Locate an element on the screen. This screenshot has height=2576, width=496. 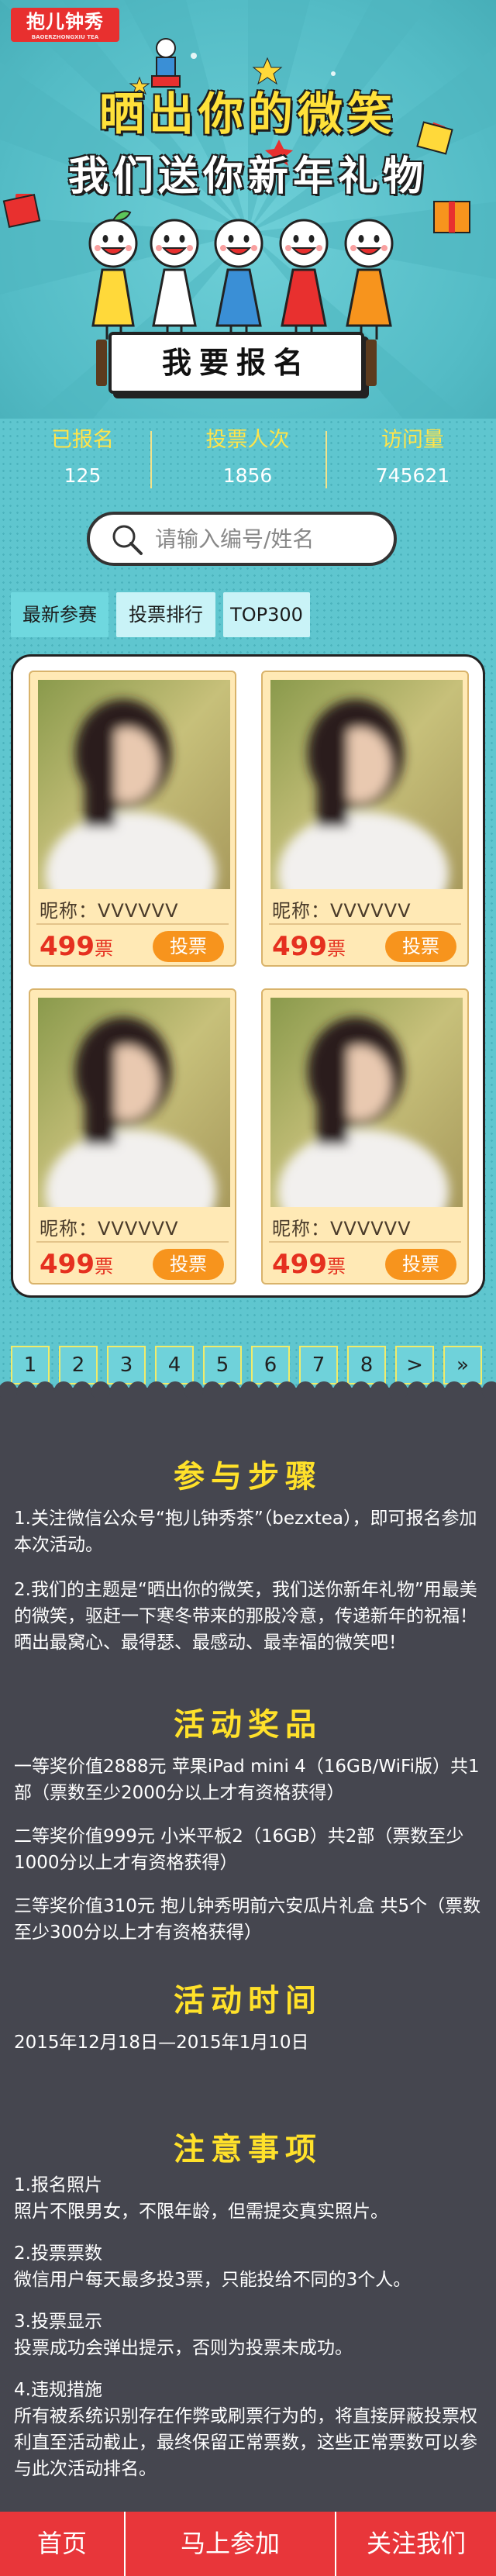
search-icon is located at coordinates (127, 539).